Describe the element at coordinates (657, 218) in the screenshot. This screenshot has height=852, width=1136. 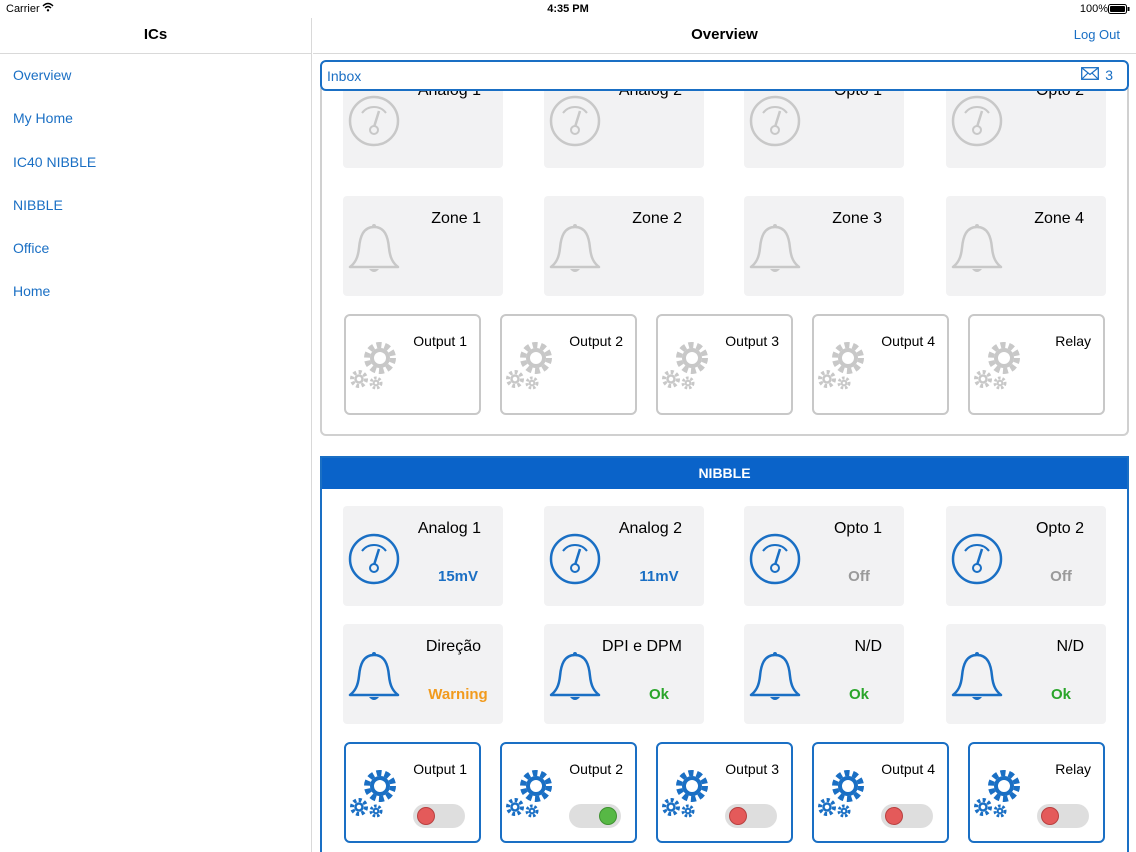
I see `zone-name: Zone 2` at that location.